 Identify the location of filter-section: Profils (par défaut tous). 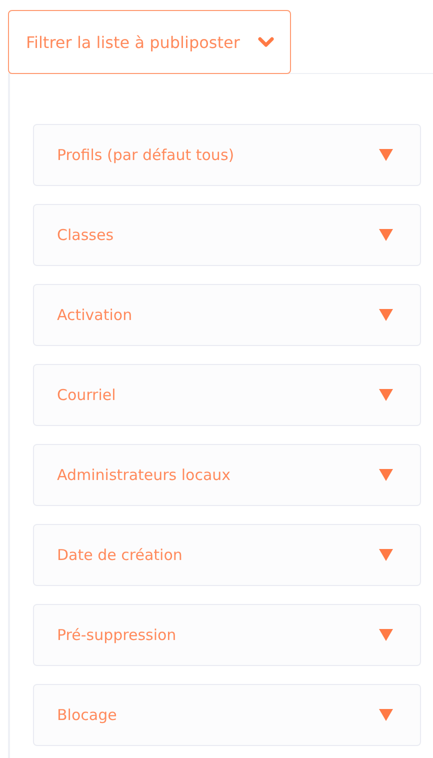
(227, 155).